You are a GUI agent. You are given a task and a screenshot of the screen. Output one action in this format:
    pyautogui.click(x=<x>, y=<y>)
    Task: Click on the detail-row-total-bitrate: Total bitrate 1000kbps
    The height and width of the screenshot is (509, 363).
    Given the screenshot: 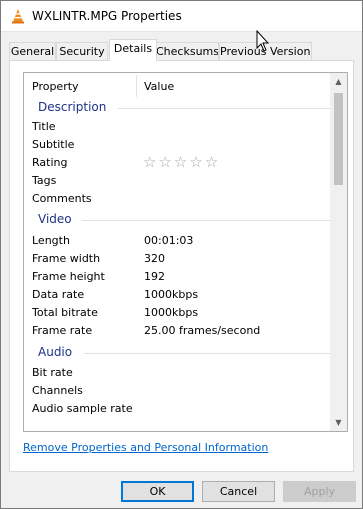 What is the action you would take?
    pyautogui.click(x=178, y=313)
    